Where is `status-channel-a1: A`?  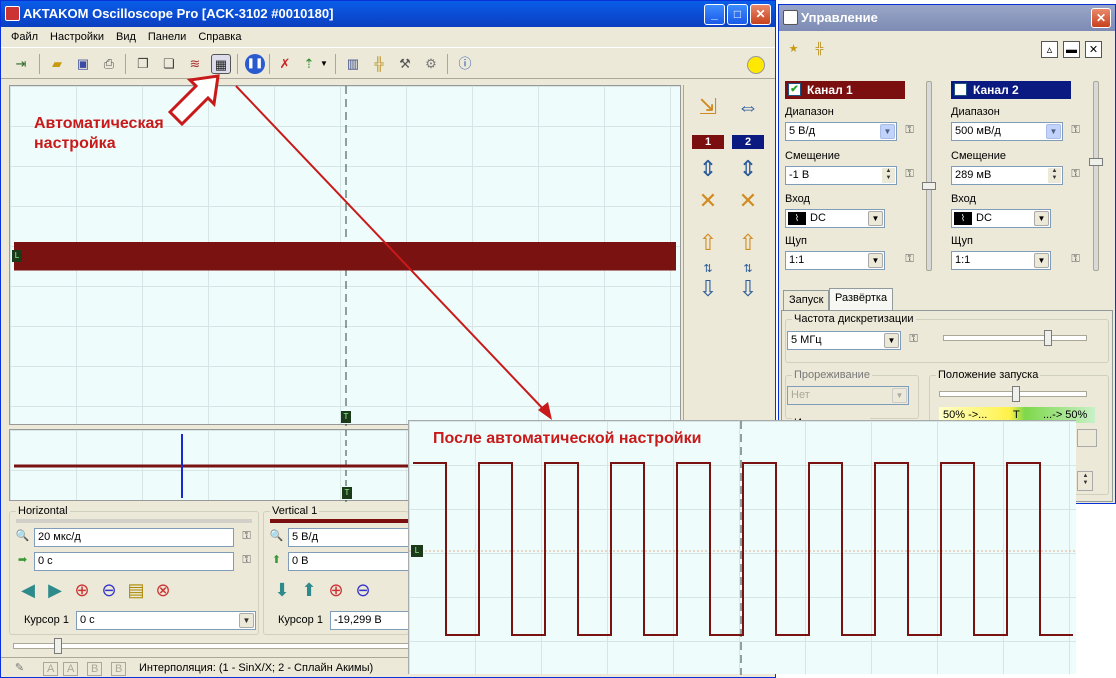 status-channel-a1: A is located at coordinates (51, 669).